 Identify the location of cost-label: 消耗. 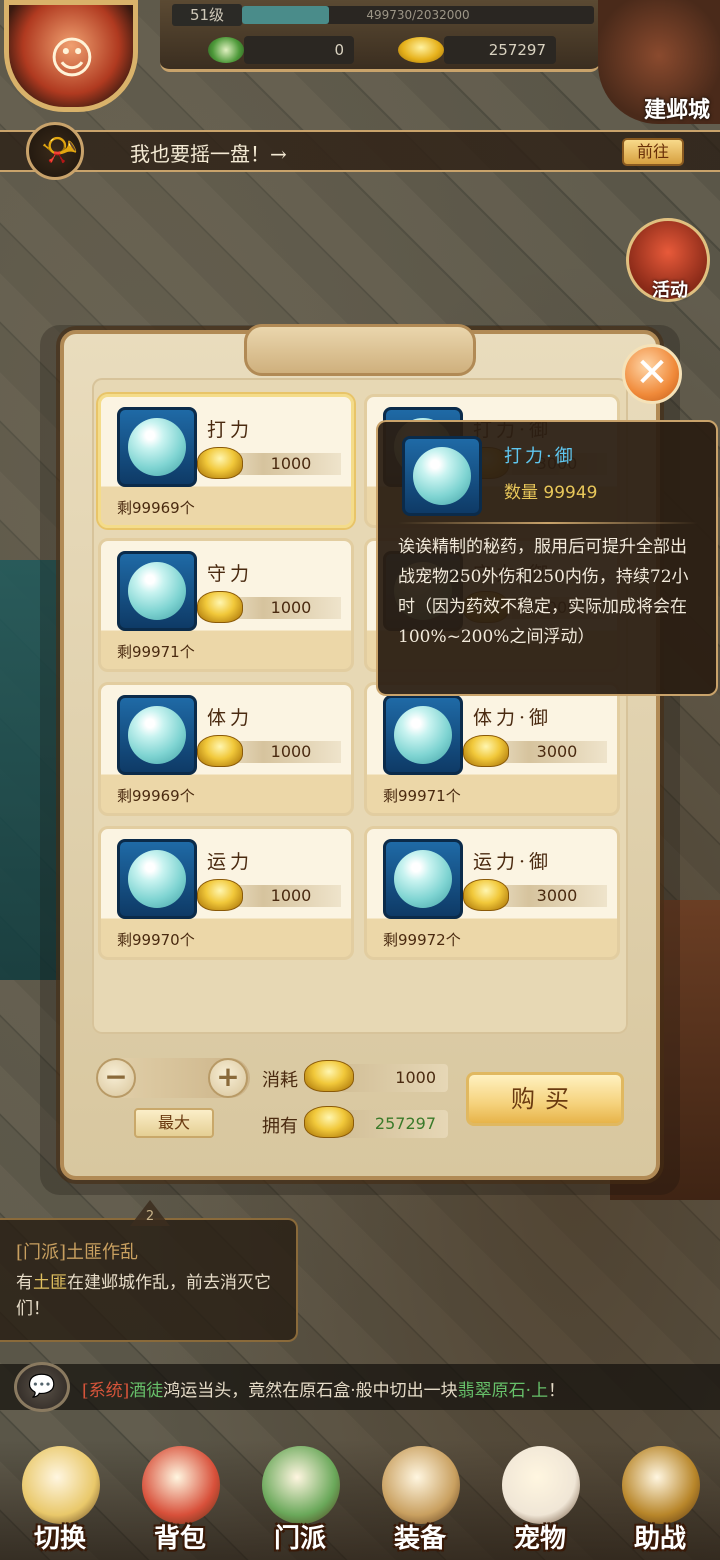
(280, 1080).